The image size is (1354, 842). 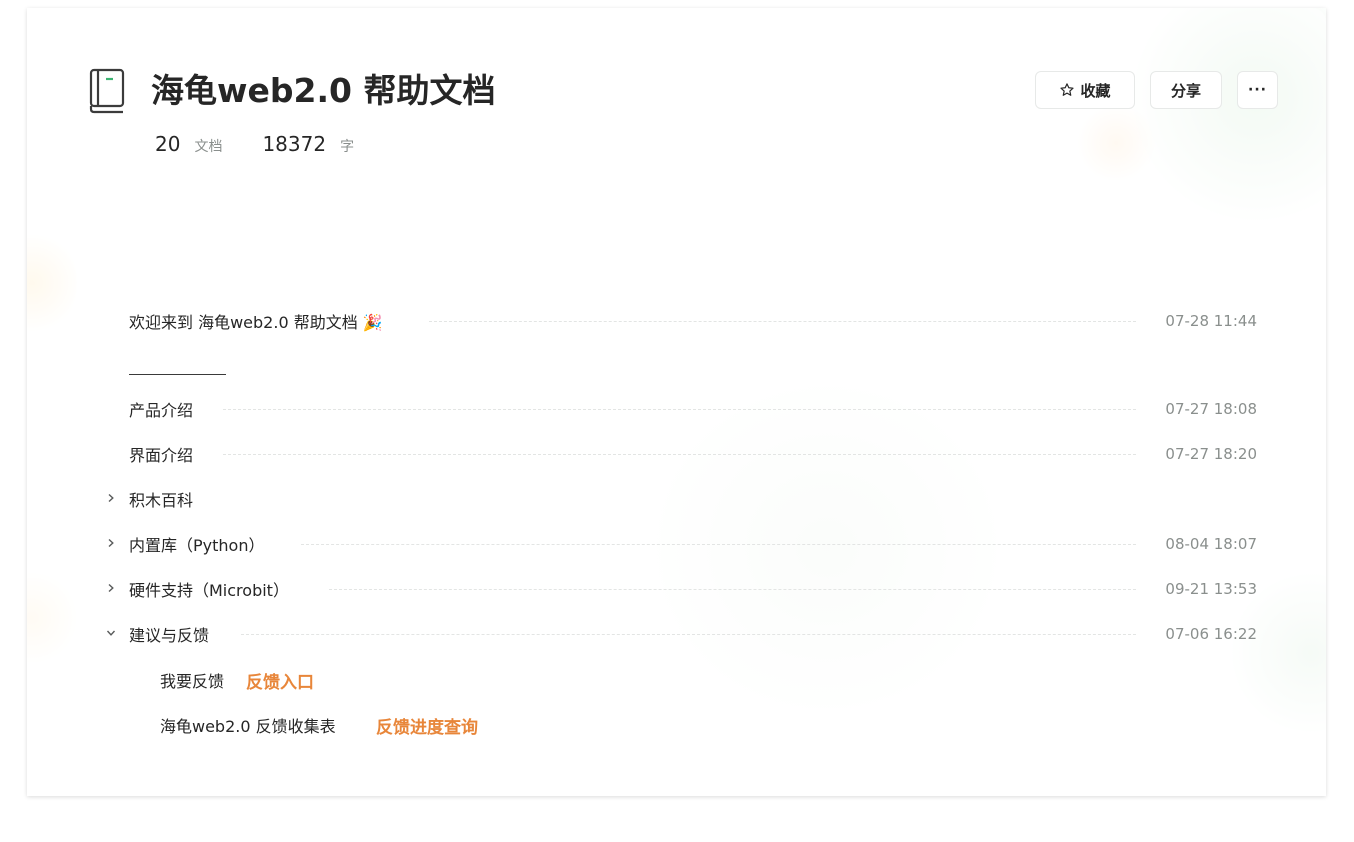 I want to click on toc-item-title: 产品介绍, so click(x=161, y=410).